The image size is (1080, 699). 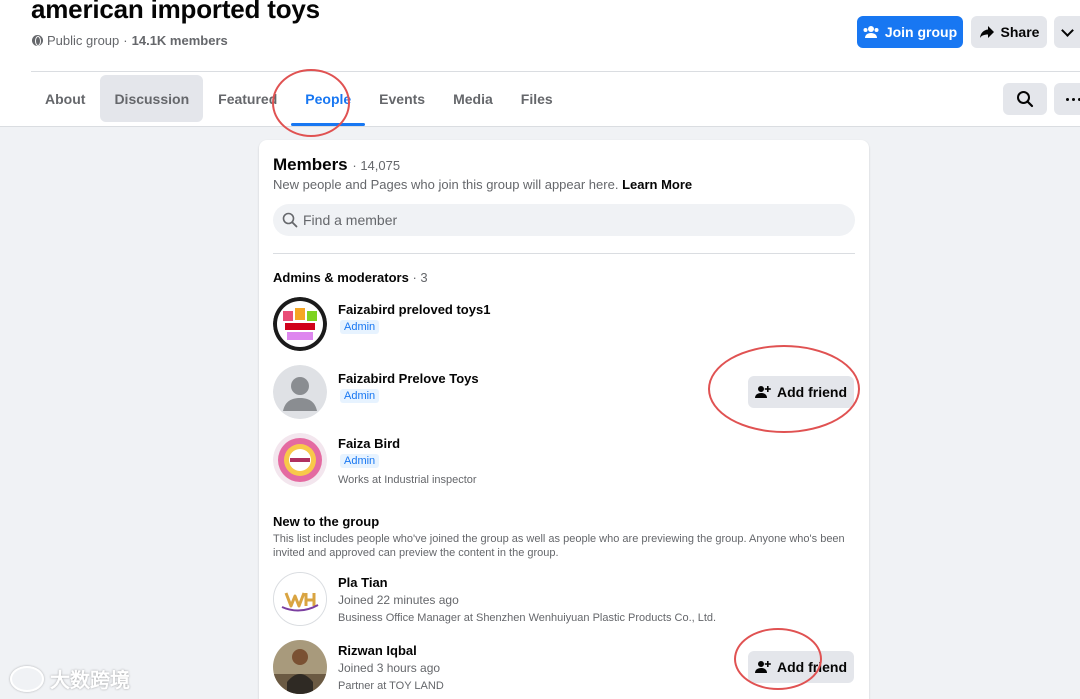 I want to click on members-heading: Members · 14,075, so click(x=336, y=165).